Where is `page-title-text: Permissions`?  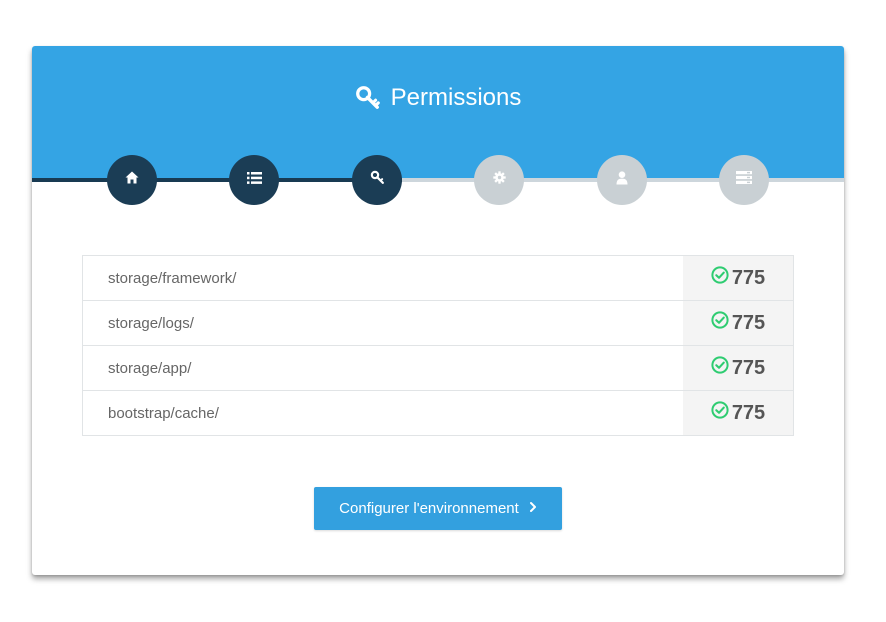
page-title-text: Permissions is located at coordinates (456, 97).